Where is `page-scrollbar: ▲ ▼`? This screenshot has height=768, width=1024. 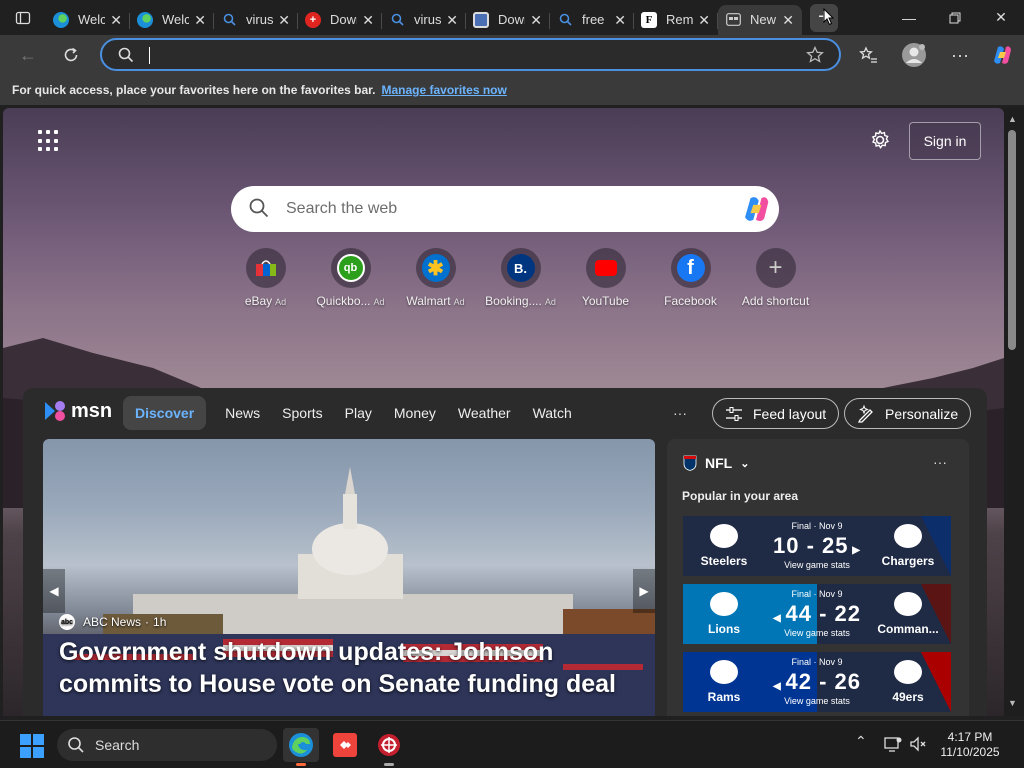 page-scrollbar: ▲ ▼ is located at coordinates (1014, 412).